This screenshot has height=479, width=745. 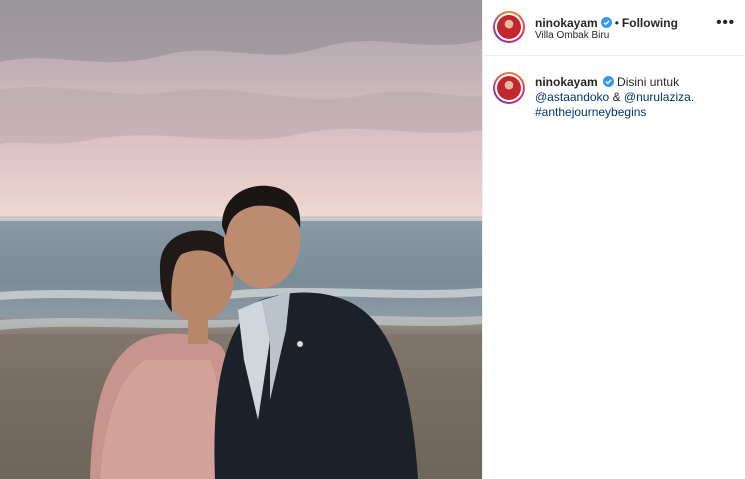 What do you see at coordinates (725, 22) in the screenshot?
I see `more-options-icon: •••` at bounding box center [725, 22].